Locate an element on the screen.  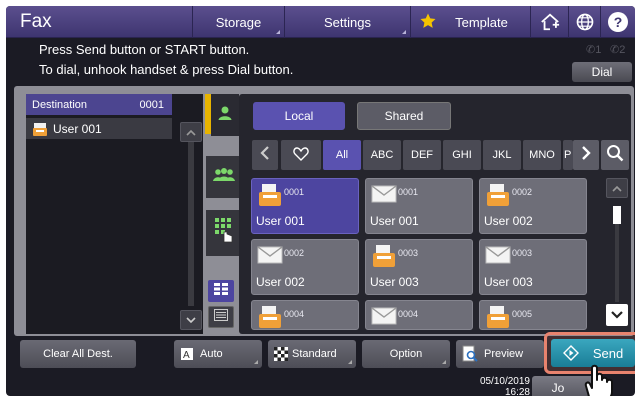
list-view-button is located at coordinates (221, 317).